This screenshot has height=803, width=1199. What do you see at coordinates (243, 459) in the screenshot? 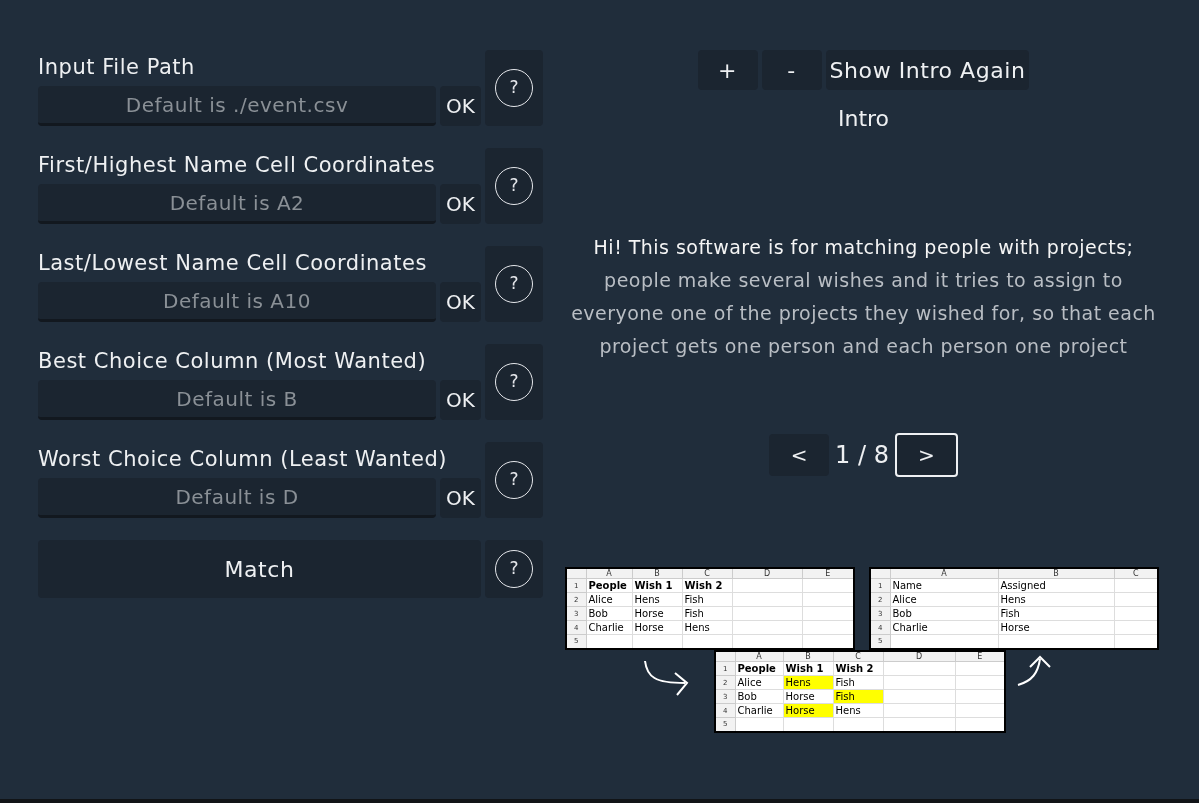
I see `field-label: Worst Choice Column (Least Wanted)` at bounding box center [243, 459].